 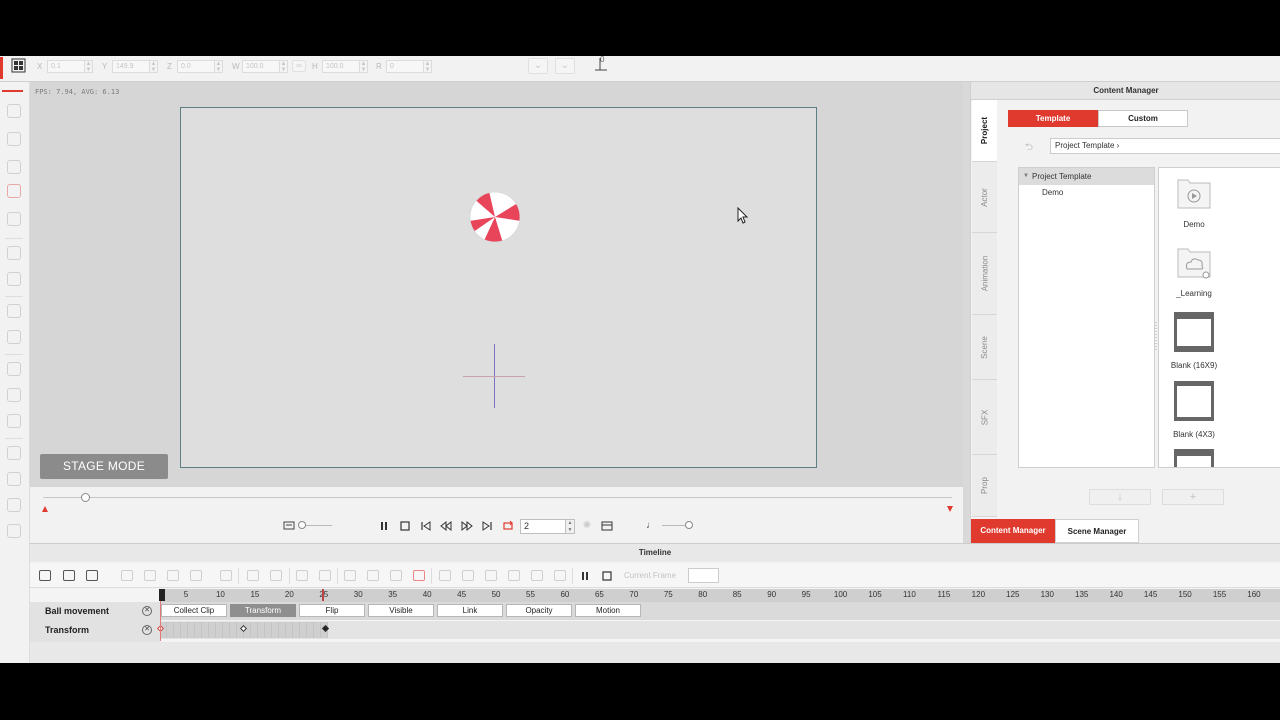 I want to click on loop-icon, so click(x=508, y=526).